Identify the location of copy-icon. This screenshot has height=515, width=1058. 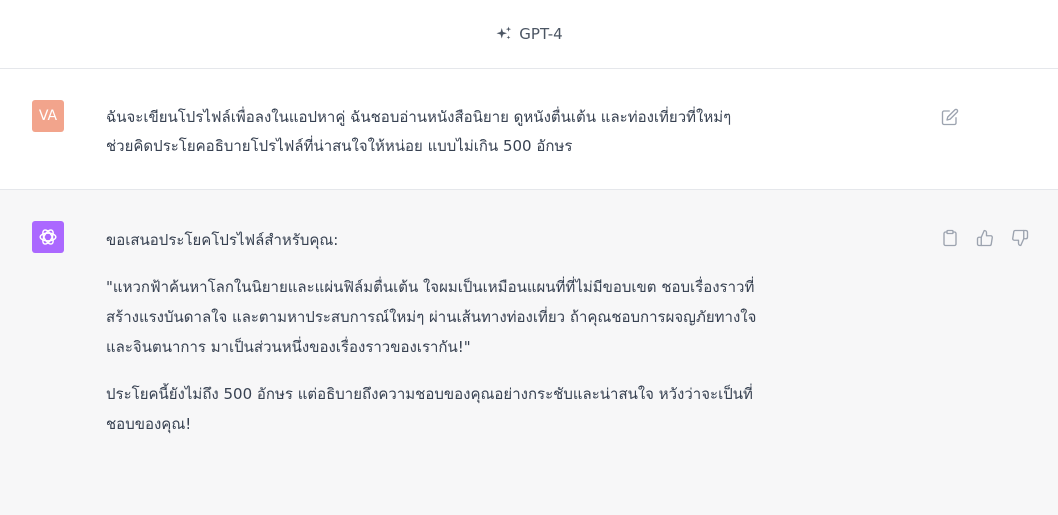
(950, 238).